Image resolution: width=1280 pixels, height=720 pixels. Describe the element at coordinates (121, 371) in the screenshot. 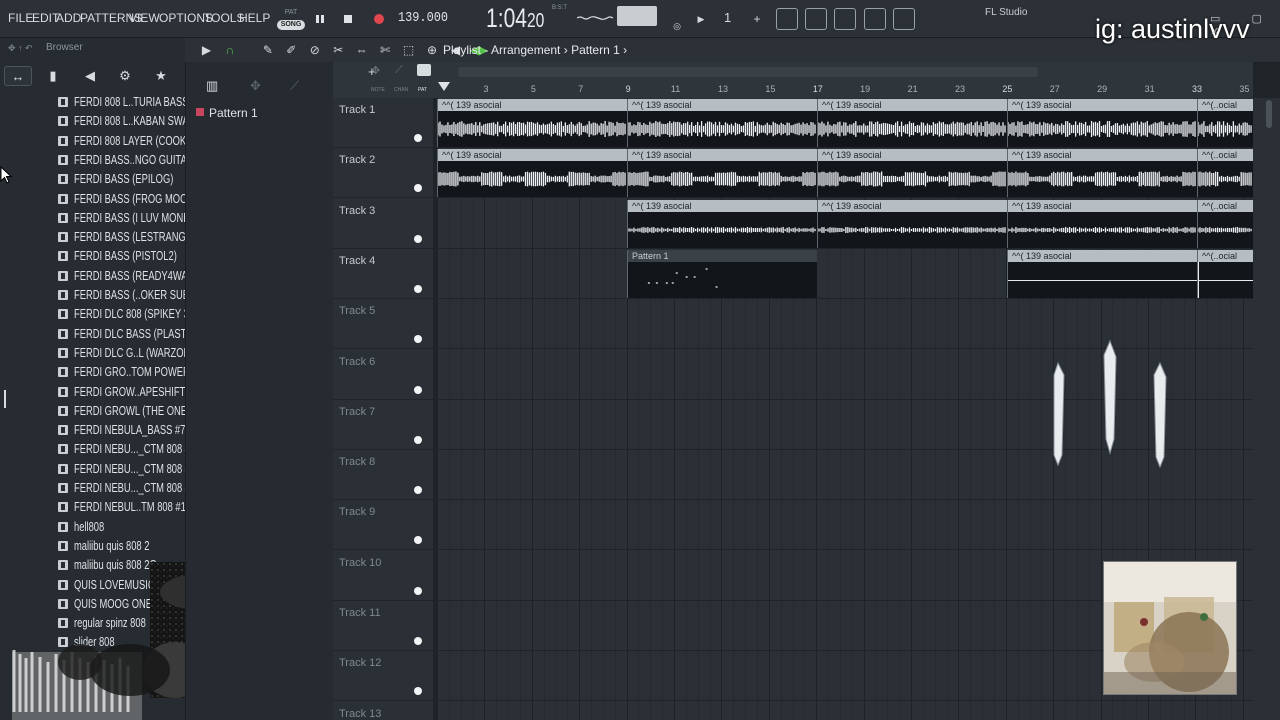

I see `browser-file-item: FERDI GRO..TOM POWER)` at that location.